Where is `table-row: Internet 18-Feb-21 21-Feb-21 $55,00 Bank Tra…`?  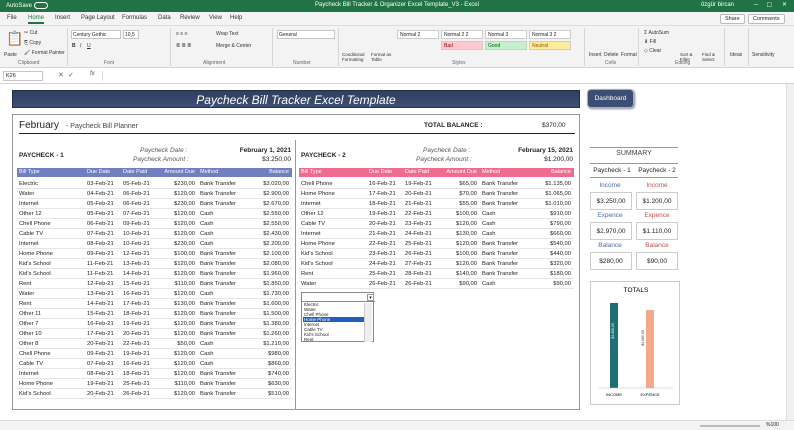
table-row: Internet 18-Feb-21 21-Feb-21 $55,00 Bank Tra… is located at coordinates (436, 204).